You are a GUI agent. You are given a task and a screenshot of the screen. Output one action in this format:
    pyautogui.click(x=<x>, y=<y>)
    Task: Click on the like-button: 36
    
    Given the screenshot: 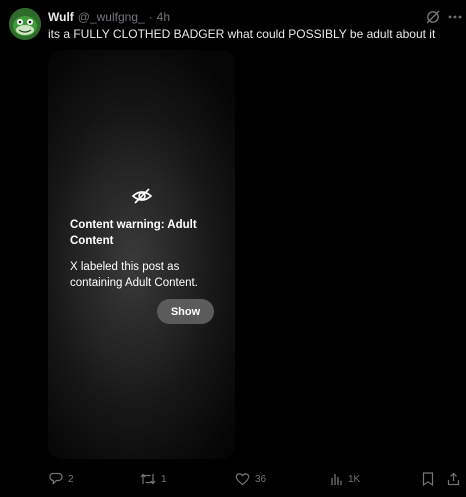 What is the action you would take?
    pyautogui.click(x=250, y=479)
    